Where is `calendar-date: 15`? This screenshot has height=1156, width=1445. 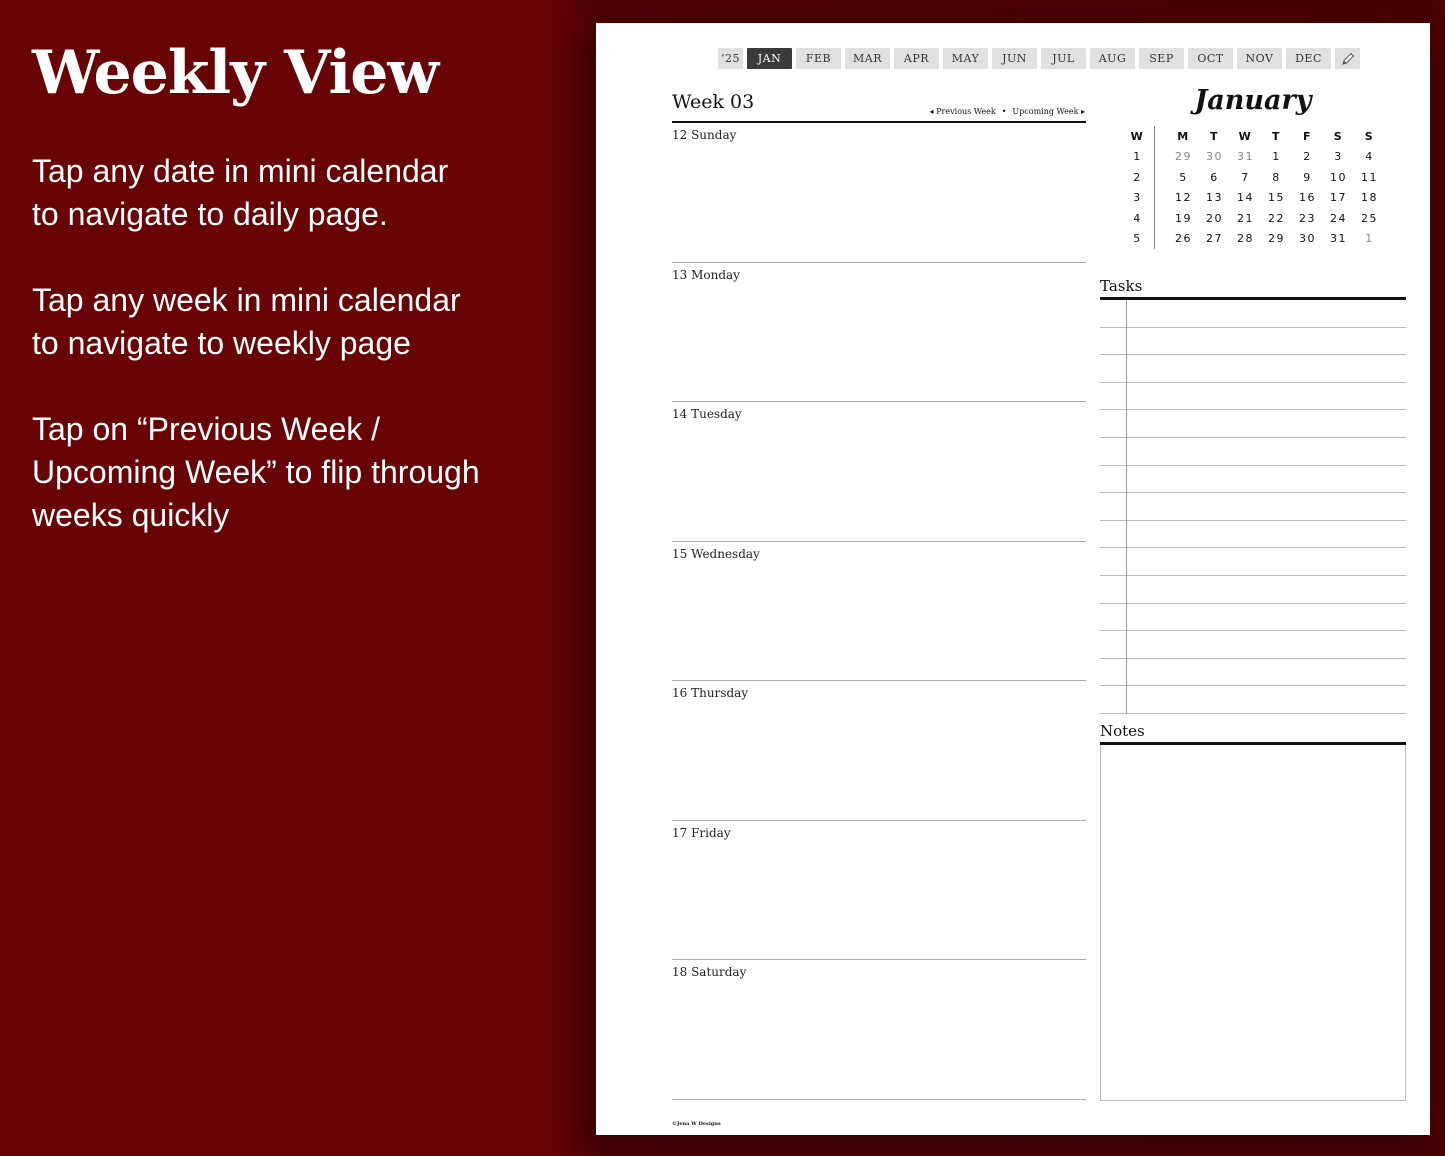
calendar-date: 15 is located at coordinates (1276, 197).